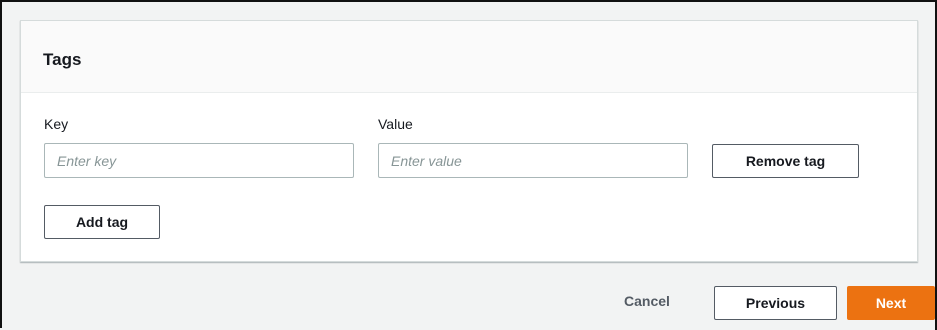 This screenshot has height=330, width=937. What do you see at coordinates (533, 160) in the screenshot?
I see `value-input` at bounding box center [533, 160].